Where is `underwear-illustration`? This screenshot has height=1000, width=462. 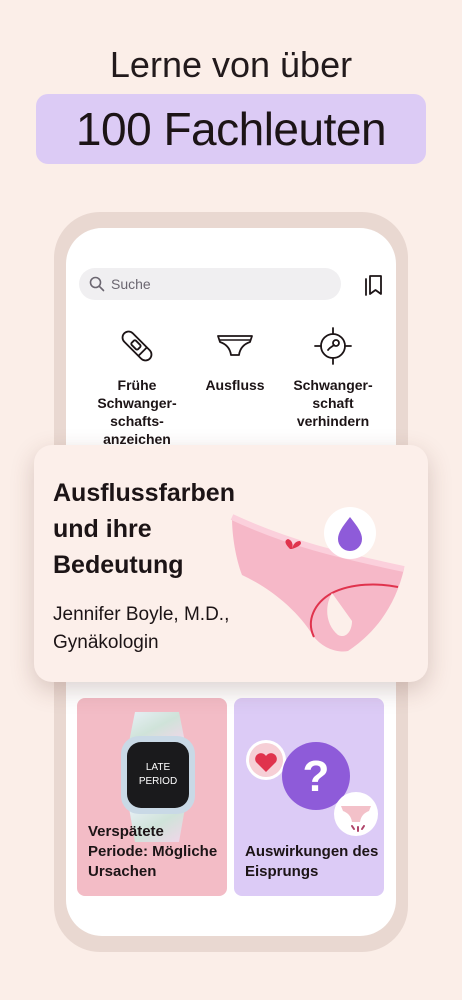
underwear-illustration is located at coordinates (317, 579).